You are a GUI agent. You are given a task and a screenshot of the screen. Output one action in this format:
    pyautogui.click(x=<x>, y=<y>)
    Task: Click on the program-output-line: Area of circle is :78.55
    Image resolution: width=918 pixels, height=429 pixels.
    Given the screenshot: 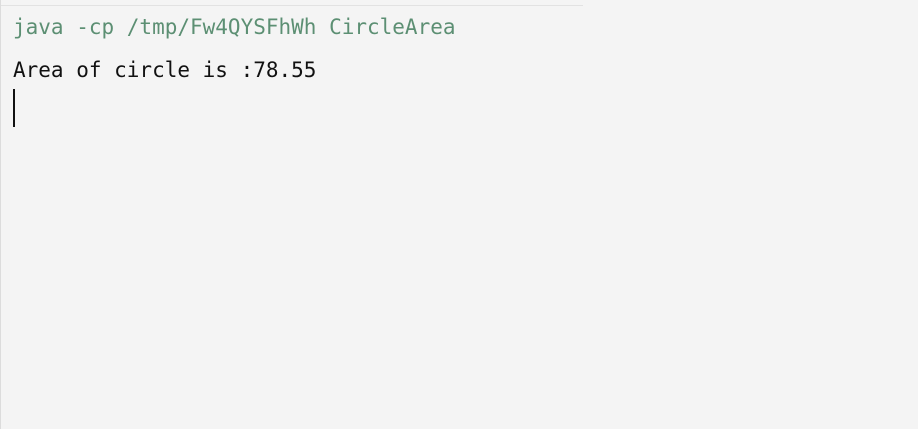 What is the action you would take?
    pyautogui.click(x=165, y=70)
    